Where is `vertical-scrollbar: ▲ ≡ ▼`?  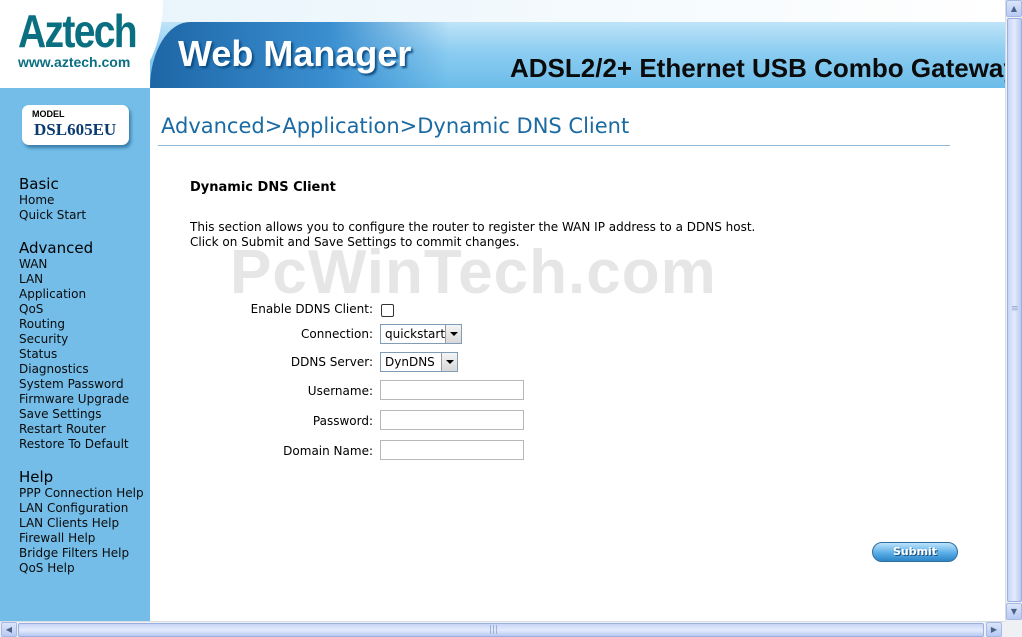 vertical-scrollbar: ▲ ≡ ▼ is located at coordinates (1013, 310).